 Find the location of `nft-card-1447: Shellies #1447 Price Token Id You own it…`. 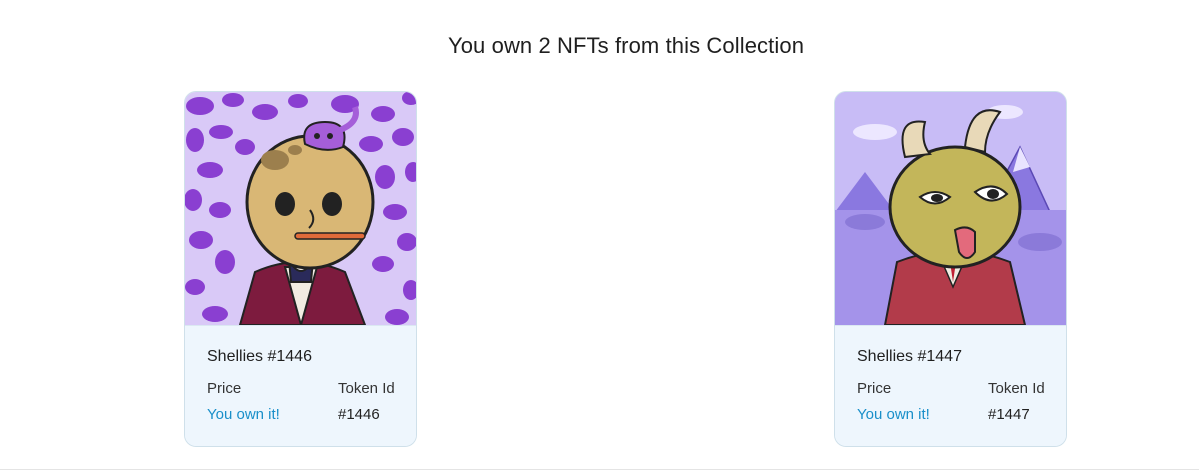

nft-card-1447: Shellies #1447 Price Token Id You own it… is located at coordinates (950, 269).